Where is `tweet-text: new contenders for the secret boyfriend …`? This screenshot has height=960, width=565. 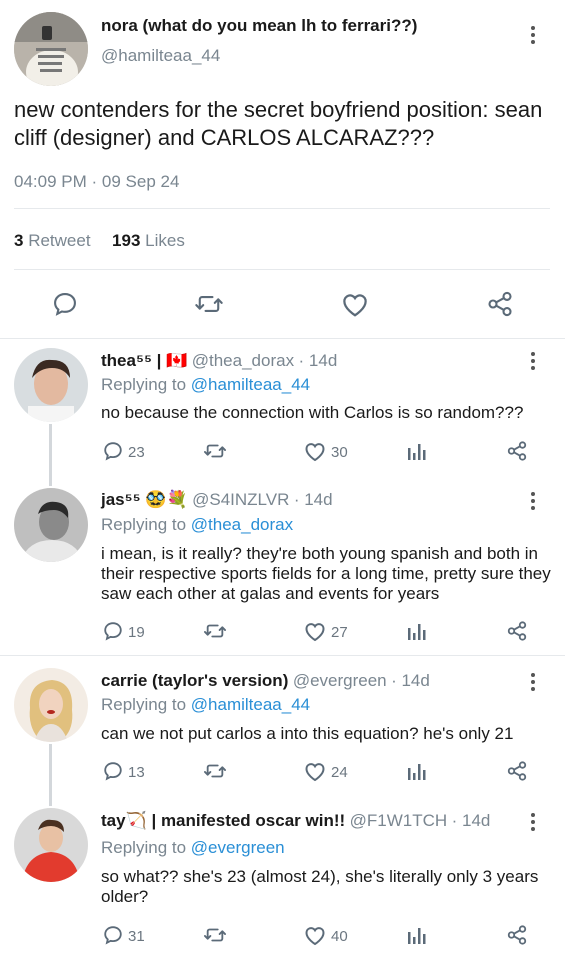 tweet-text: new contenders for the secret boyfriend … is located at coordinates (278, 123).